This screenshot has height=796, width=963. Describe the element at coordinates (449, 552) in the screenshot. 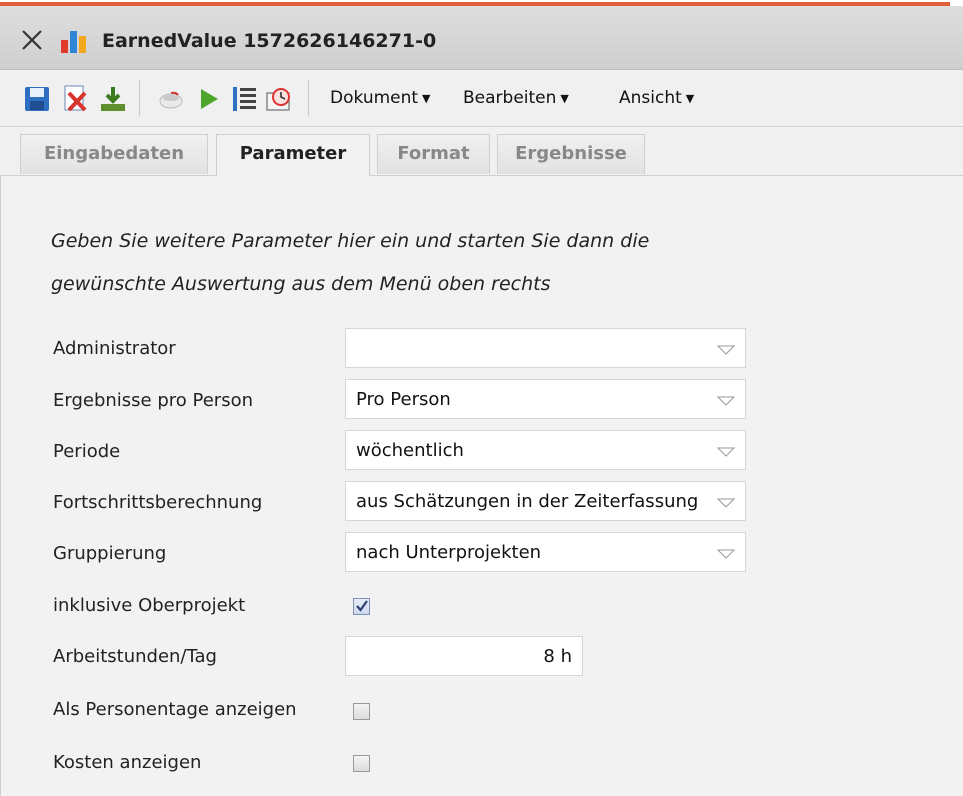

I see `gruppierung-value: nach Unterprojekten` at that location.